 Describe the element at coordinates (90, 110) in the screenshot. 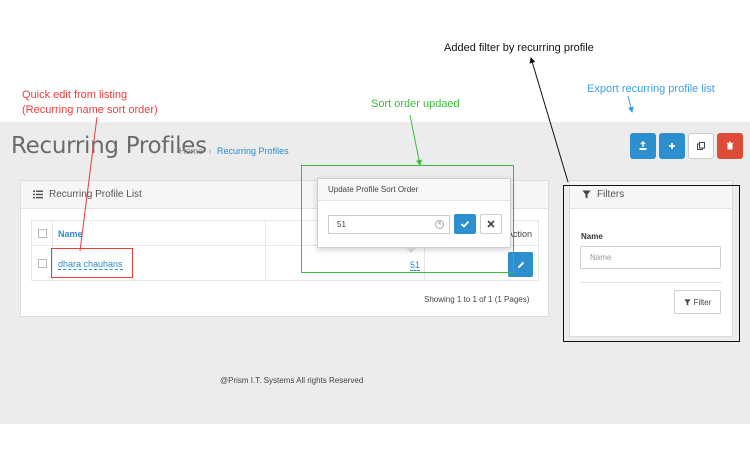

I see `annotation-quick-edit-line2: (Recurring name sort order)` at that location.